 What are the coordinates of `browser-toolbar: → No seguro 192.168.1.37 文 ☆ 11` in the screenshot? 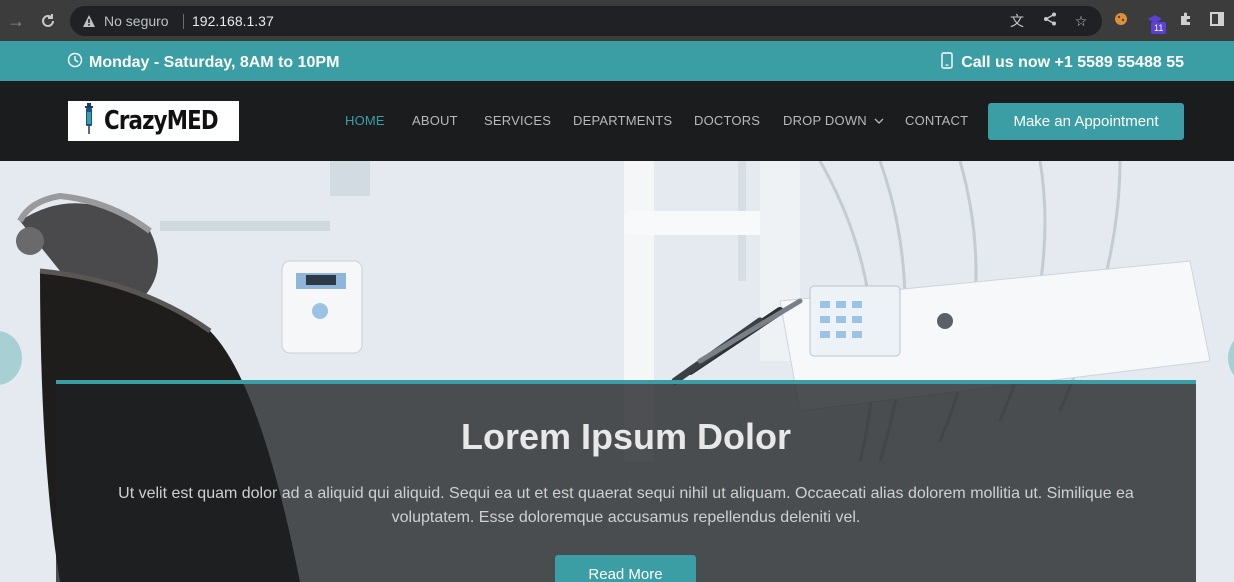 It's located at (617, 20).